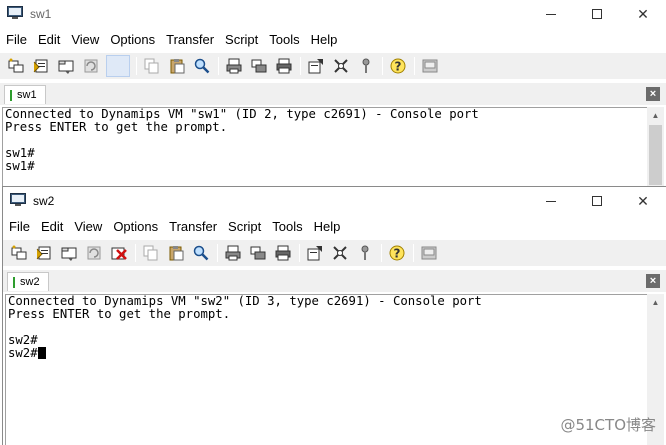 The width and height of the screenshot is (666, 445). Describe the element at coordinates (23, 353) in the screenshot. I see `terminal-line: sw2#` at that location.